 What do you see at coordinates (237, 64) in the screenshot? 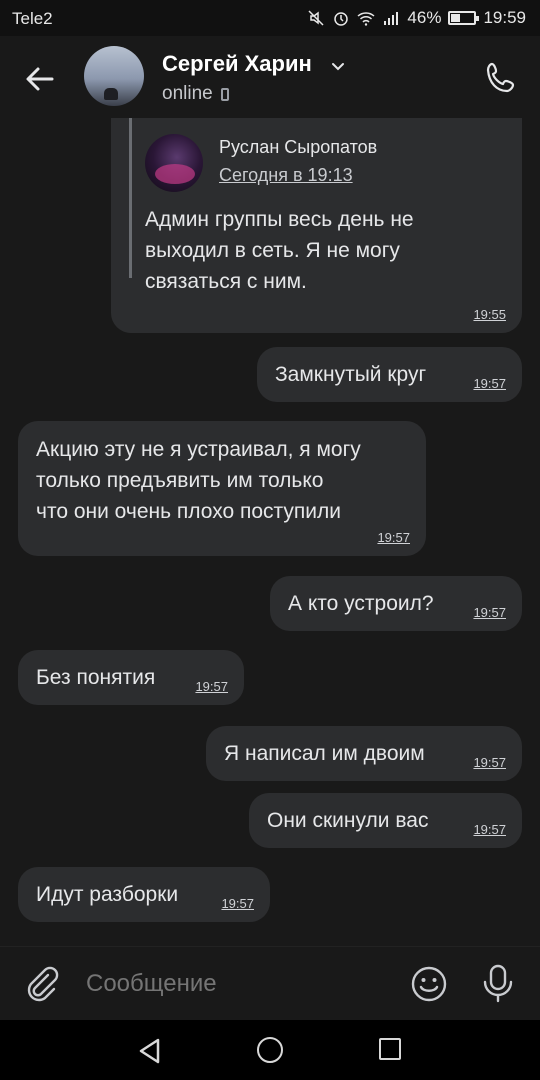
I see `contact-name: Сергей Харин` at bounding box center [237, 64].